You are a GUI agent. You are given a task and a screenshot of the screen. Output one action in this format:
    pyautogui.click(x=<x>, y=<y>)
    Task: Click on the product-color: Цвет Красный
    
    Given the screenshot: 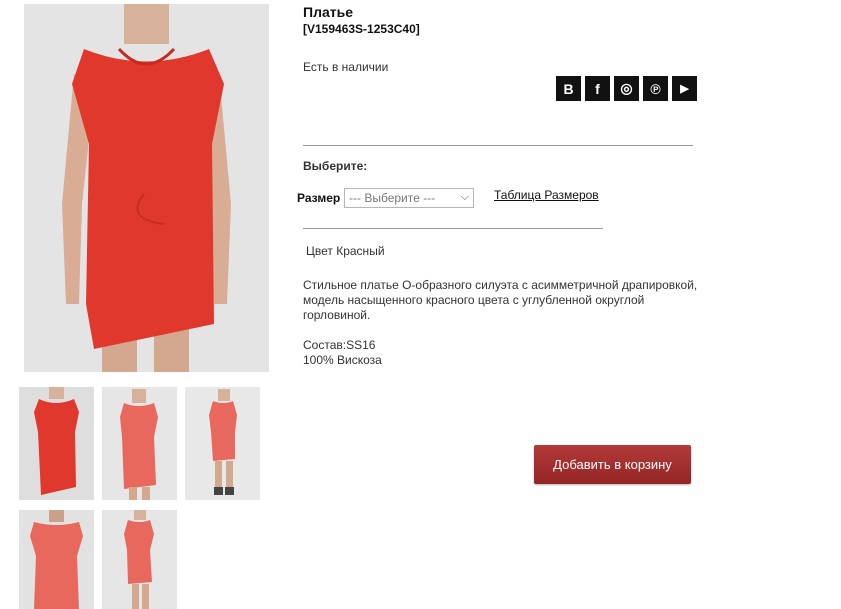 What is the action you would take?
    pyautogui.click(x=345, y=251)
    